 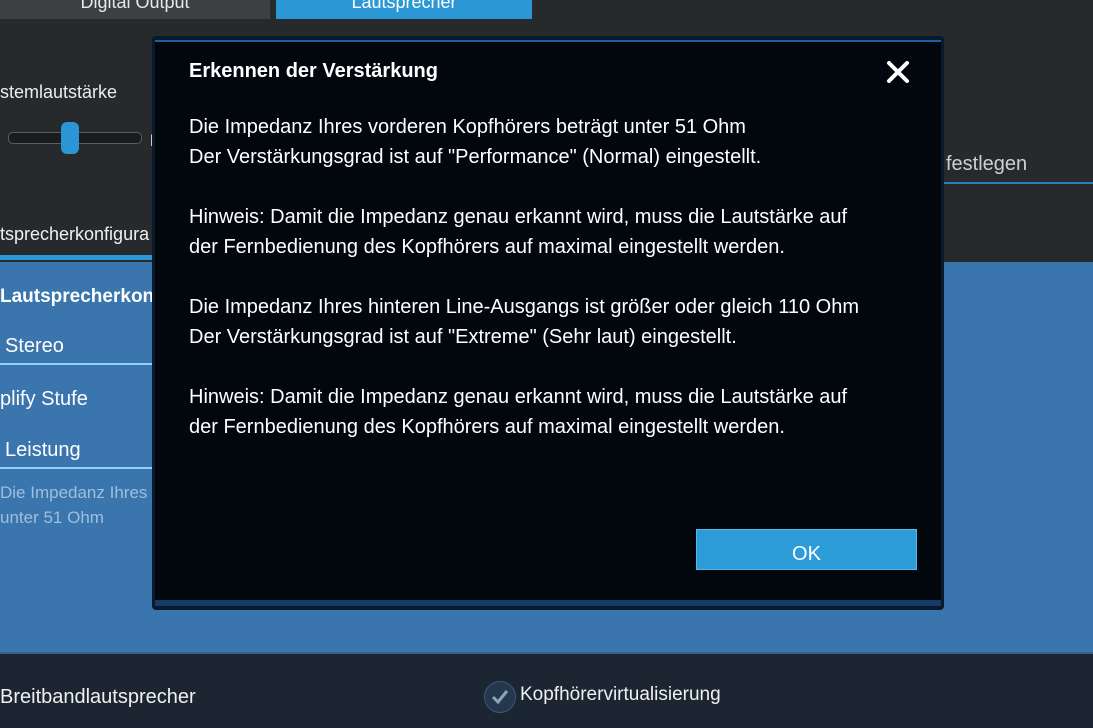 I want to click on headphone-virtualization-checkbox, so click(x=500, y=697).